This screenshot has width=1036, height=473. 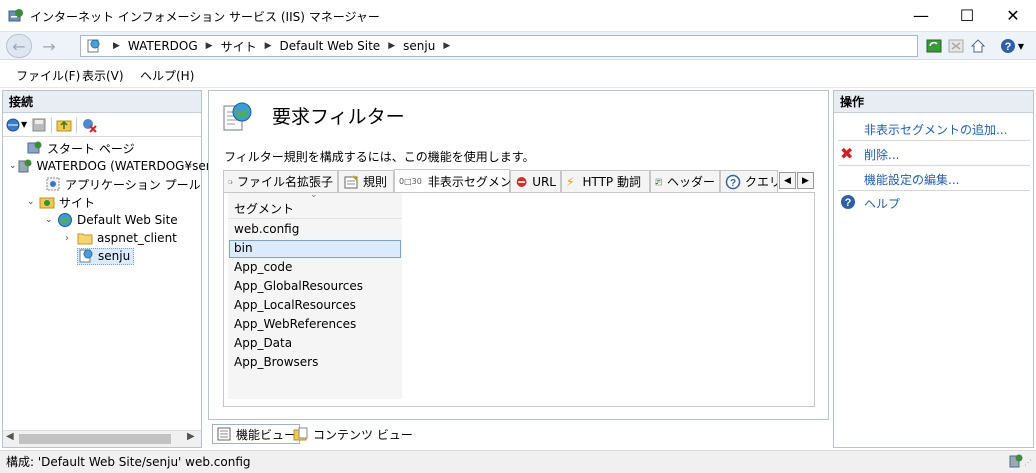 I want to click on status-text: 構成: 'Default Web Site/senju' web.config, so click(x=128, y=462).